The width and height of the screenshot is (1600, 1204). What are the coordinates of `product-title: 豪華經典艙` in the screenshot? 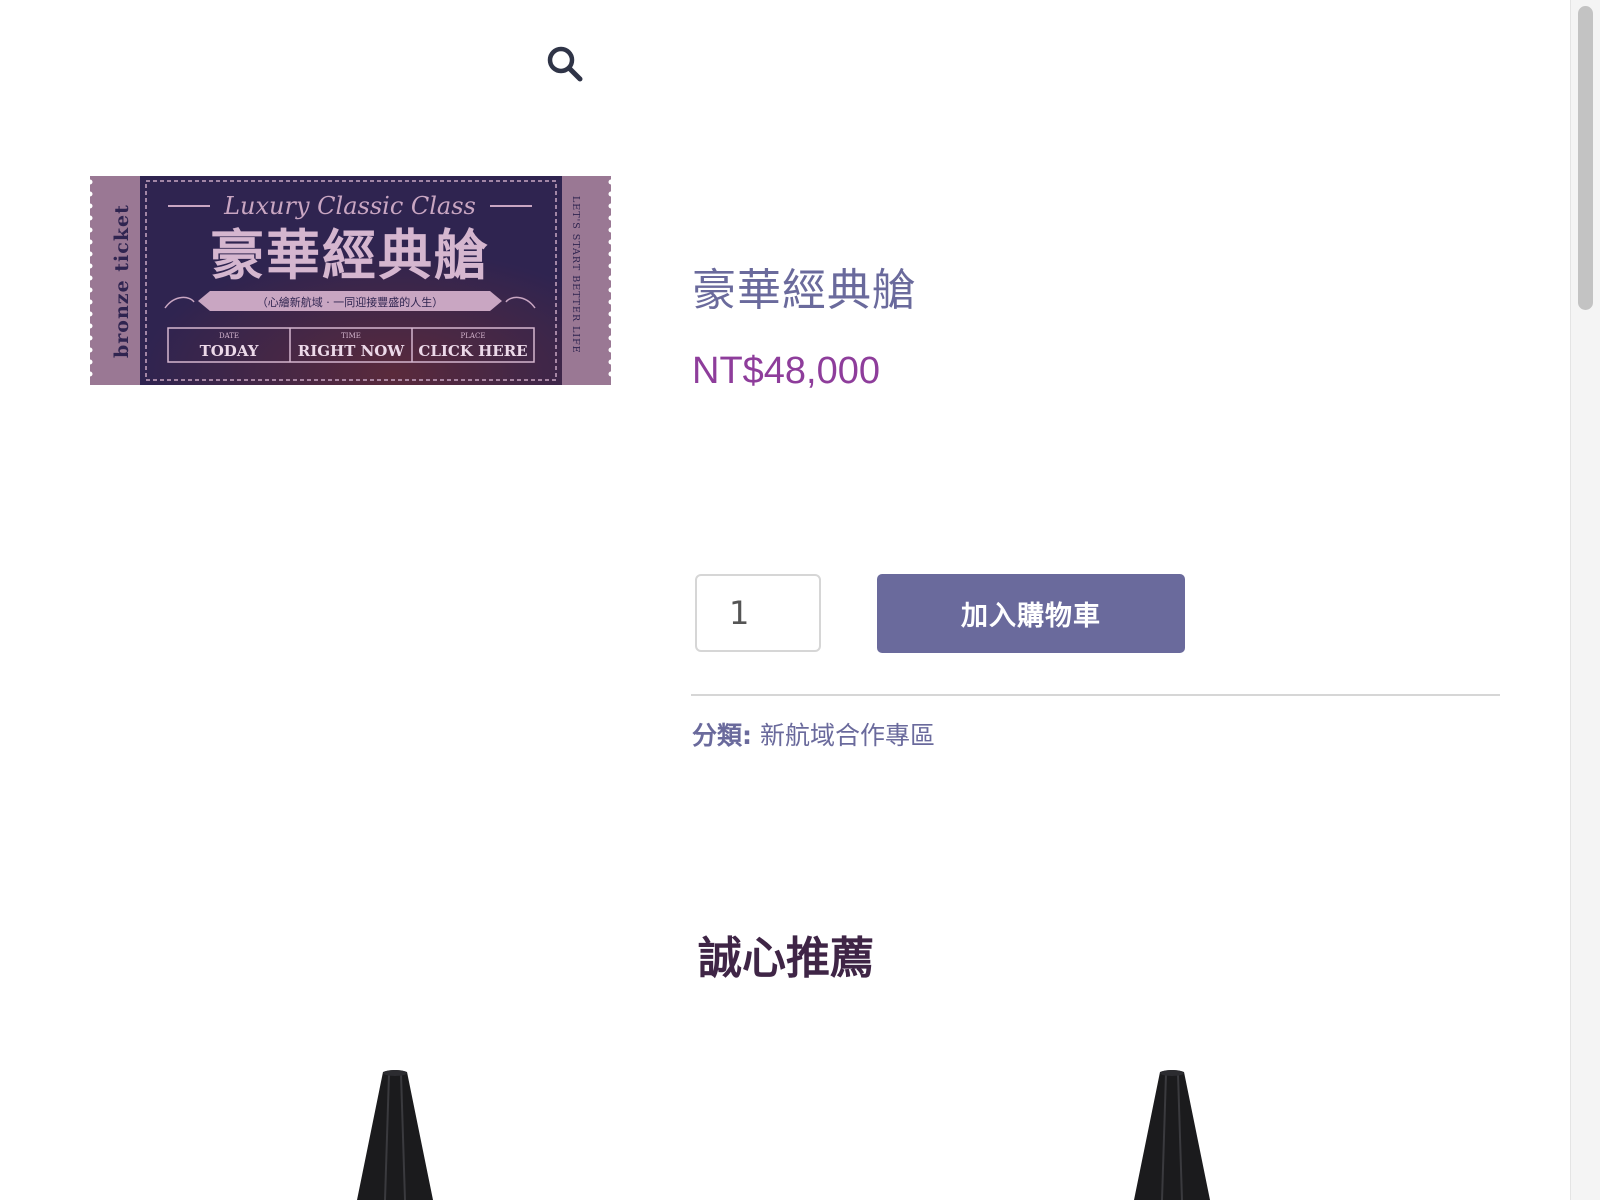 It's located at (804, 290).